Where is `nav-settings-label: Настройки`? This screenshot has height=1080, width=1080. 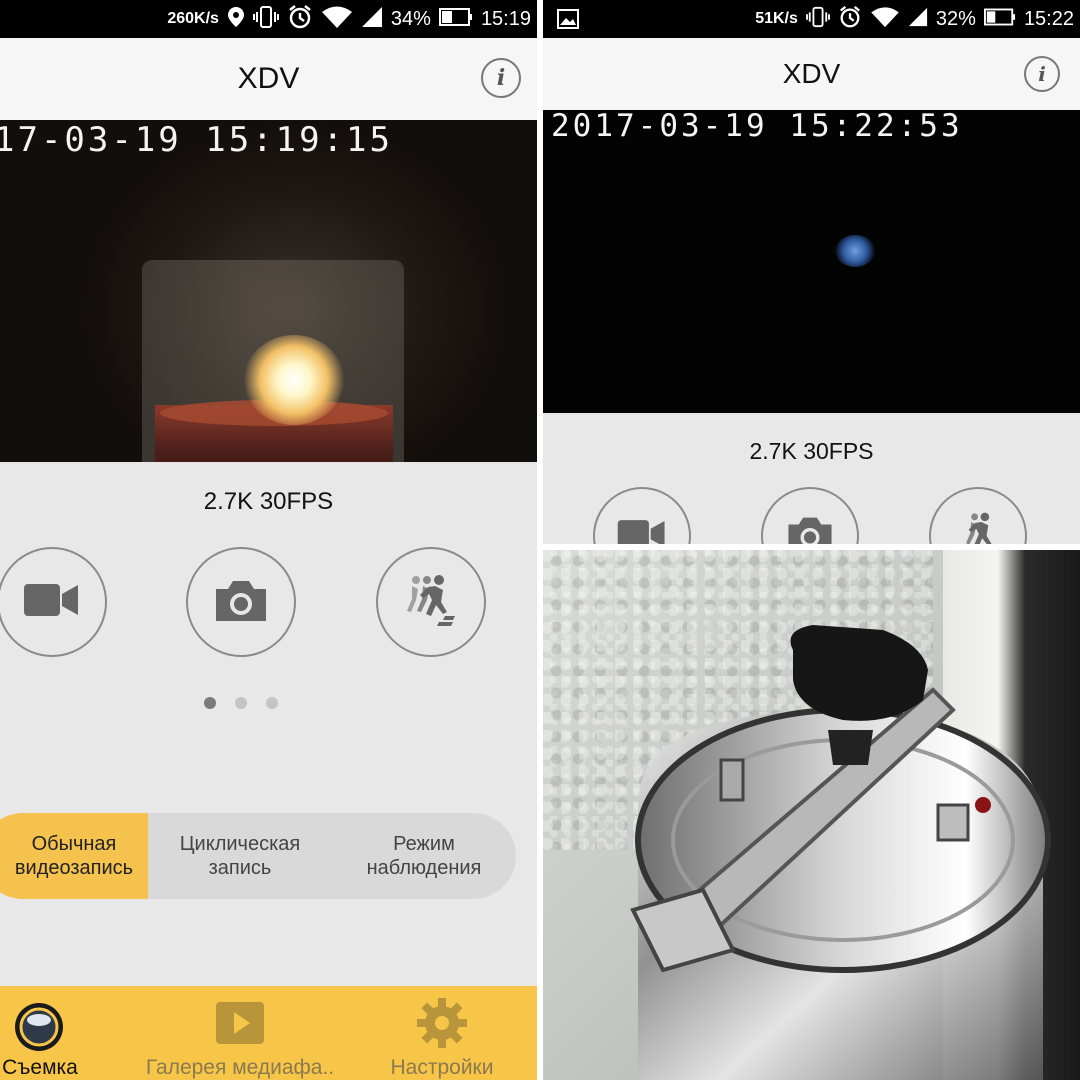
nav-settings-label: Настройки is located at coordinates (442, 1067).